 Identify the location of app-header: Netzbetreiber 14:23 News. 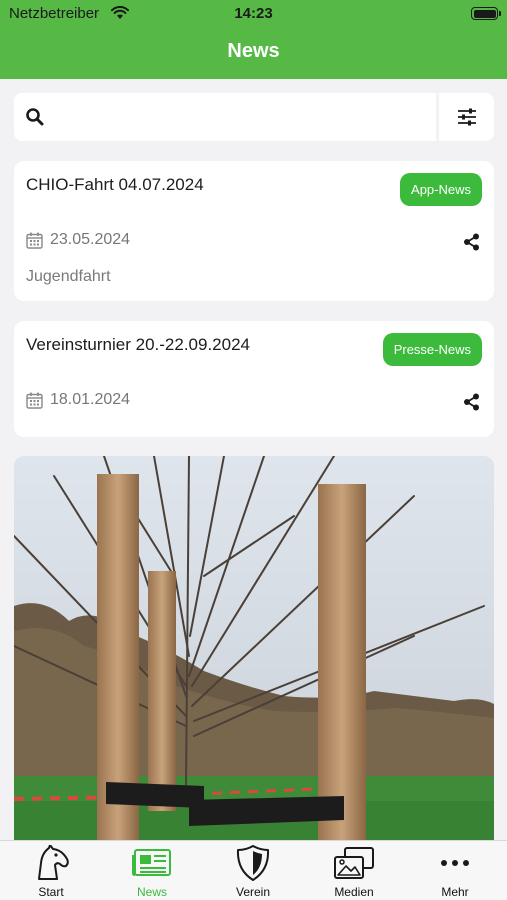
(253, 39).